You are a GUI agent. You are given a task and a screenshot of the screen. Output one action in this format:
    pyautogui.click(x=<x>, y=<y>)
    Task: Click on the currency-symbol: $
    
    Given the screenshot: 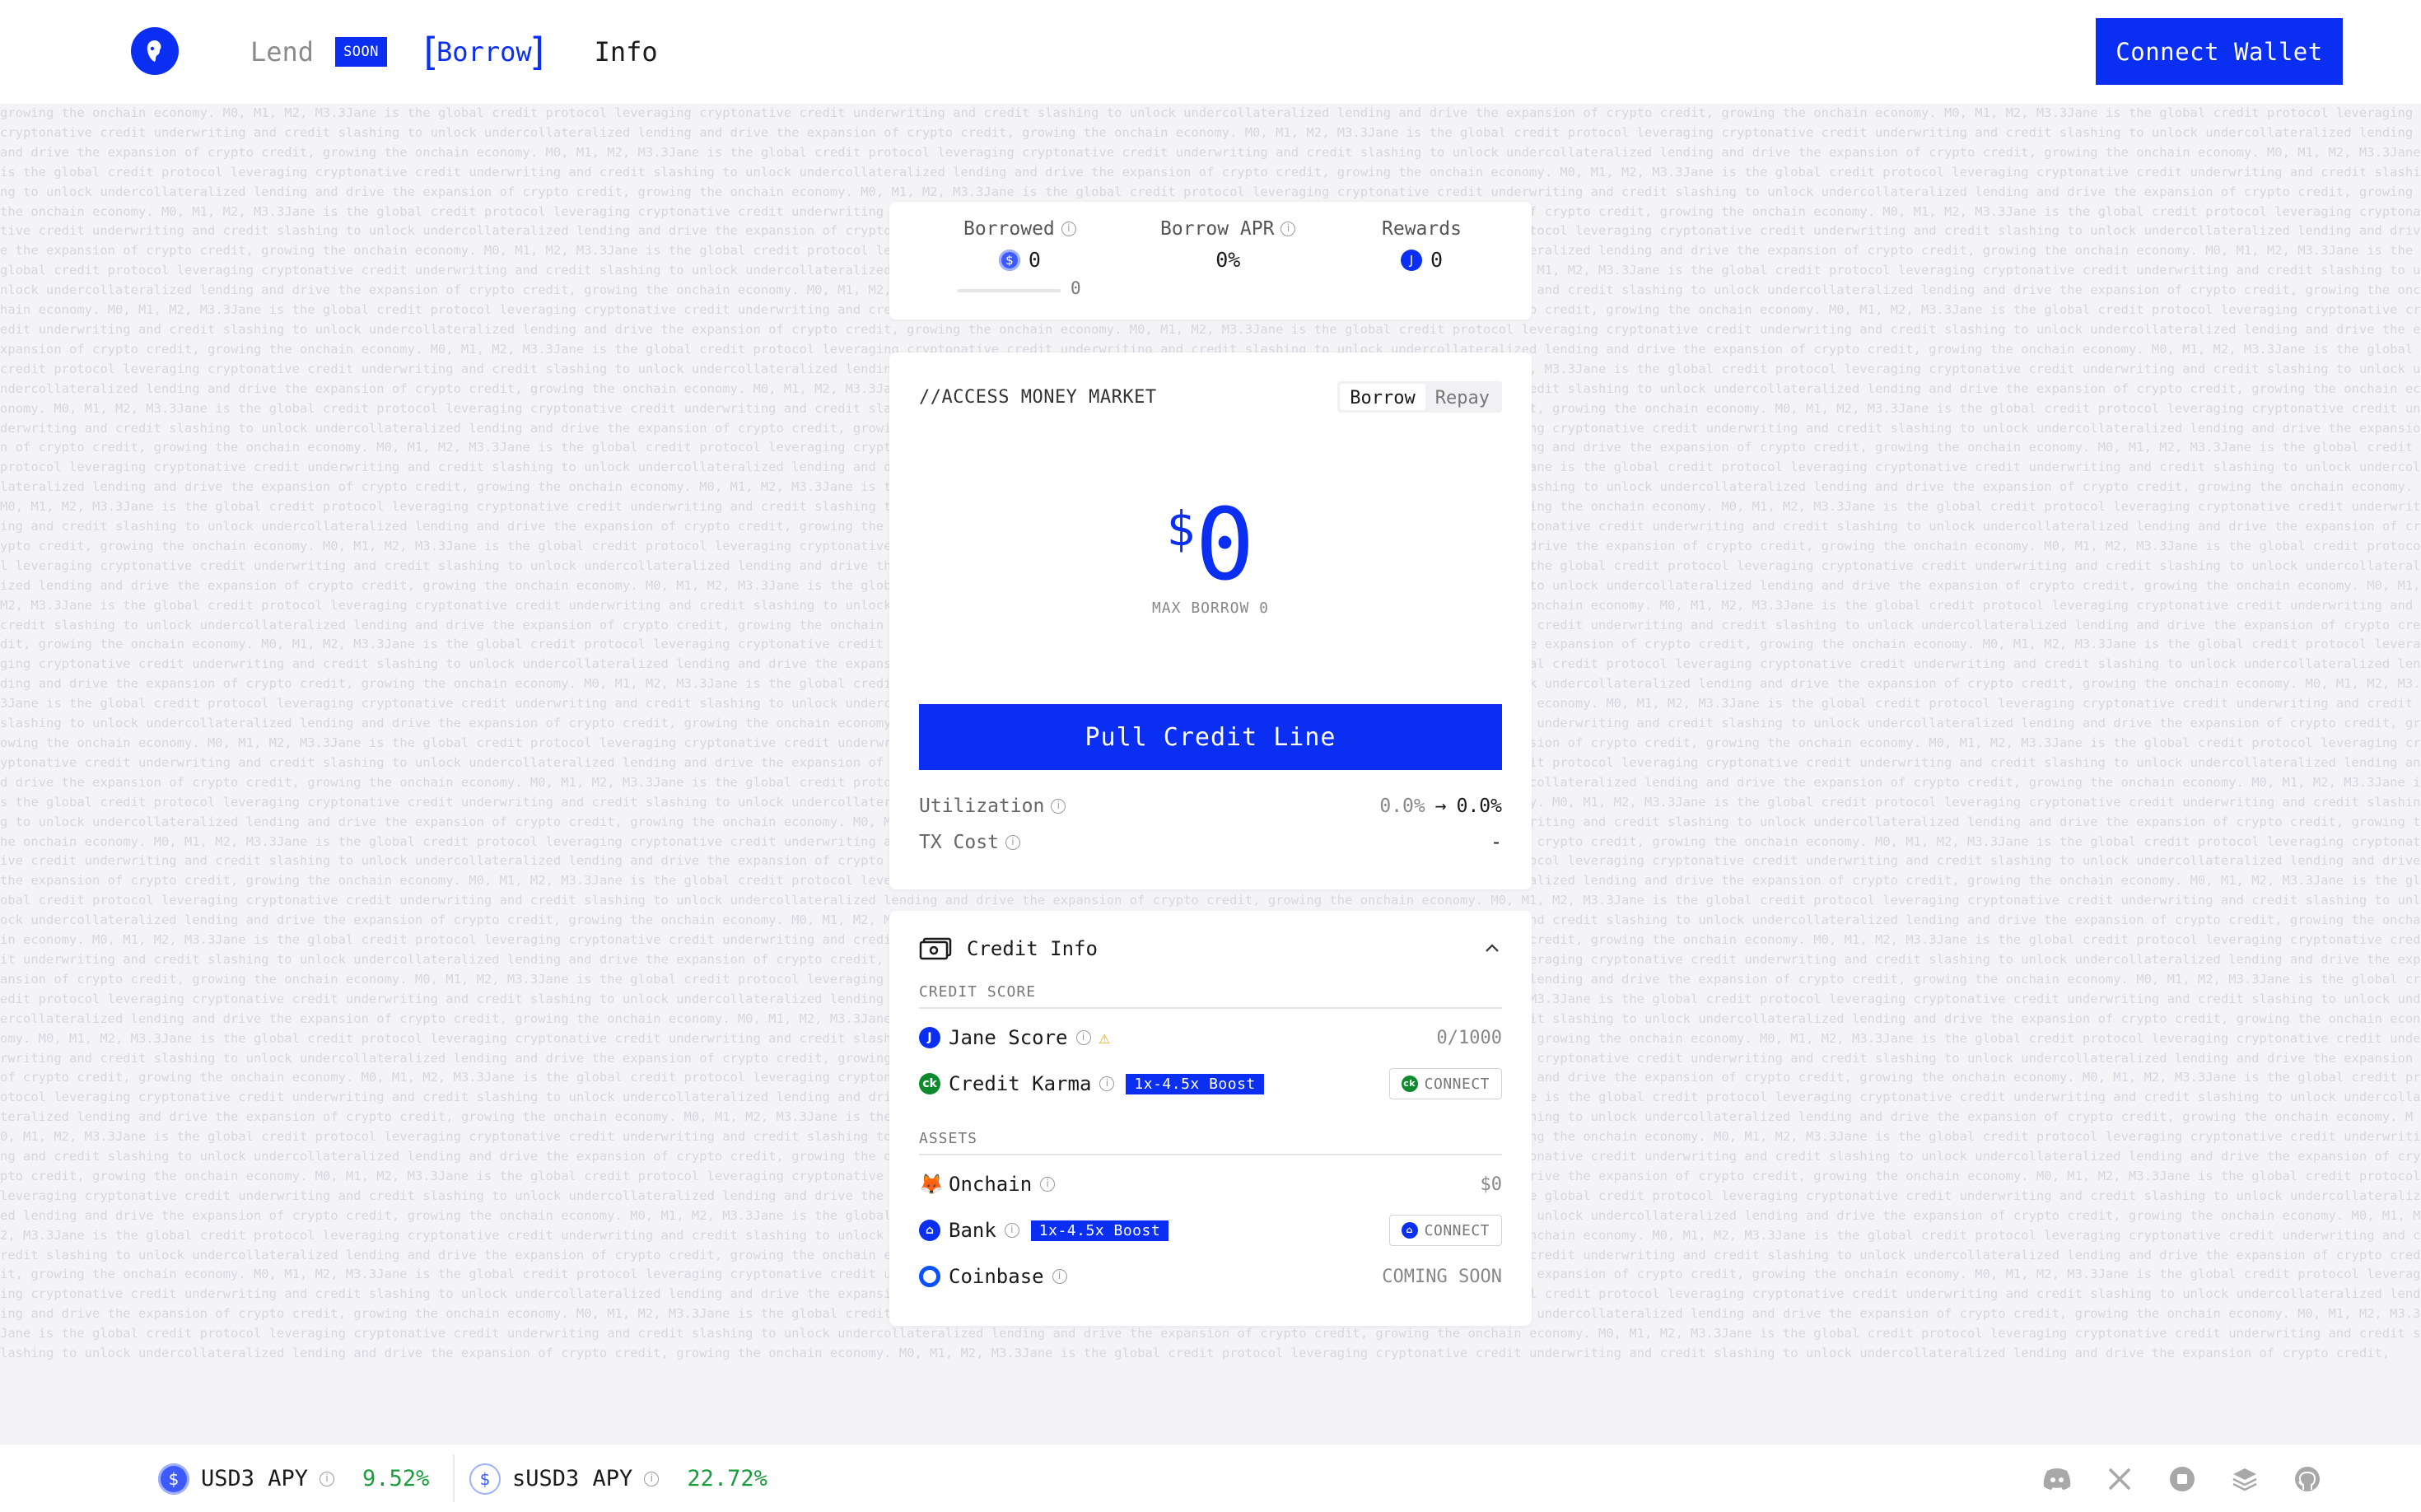 What is the action you would take?
    pyautogui.click(x=1181, y=529)
    